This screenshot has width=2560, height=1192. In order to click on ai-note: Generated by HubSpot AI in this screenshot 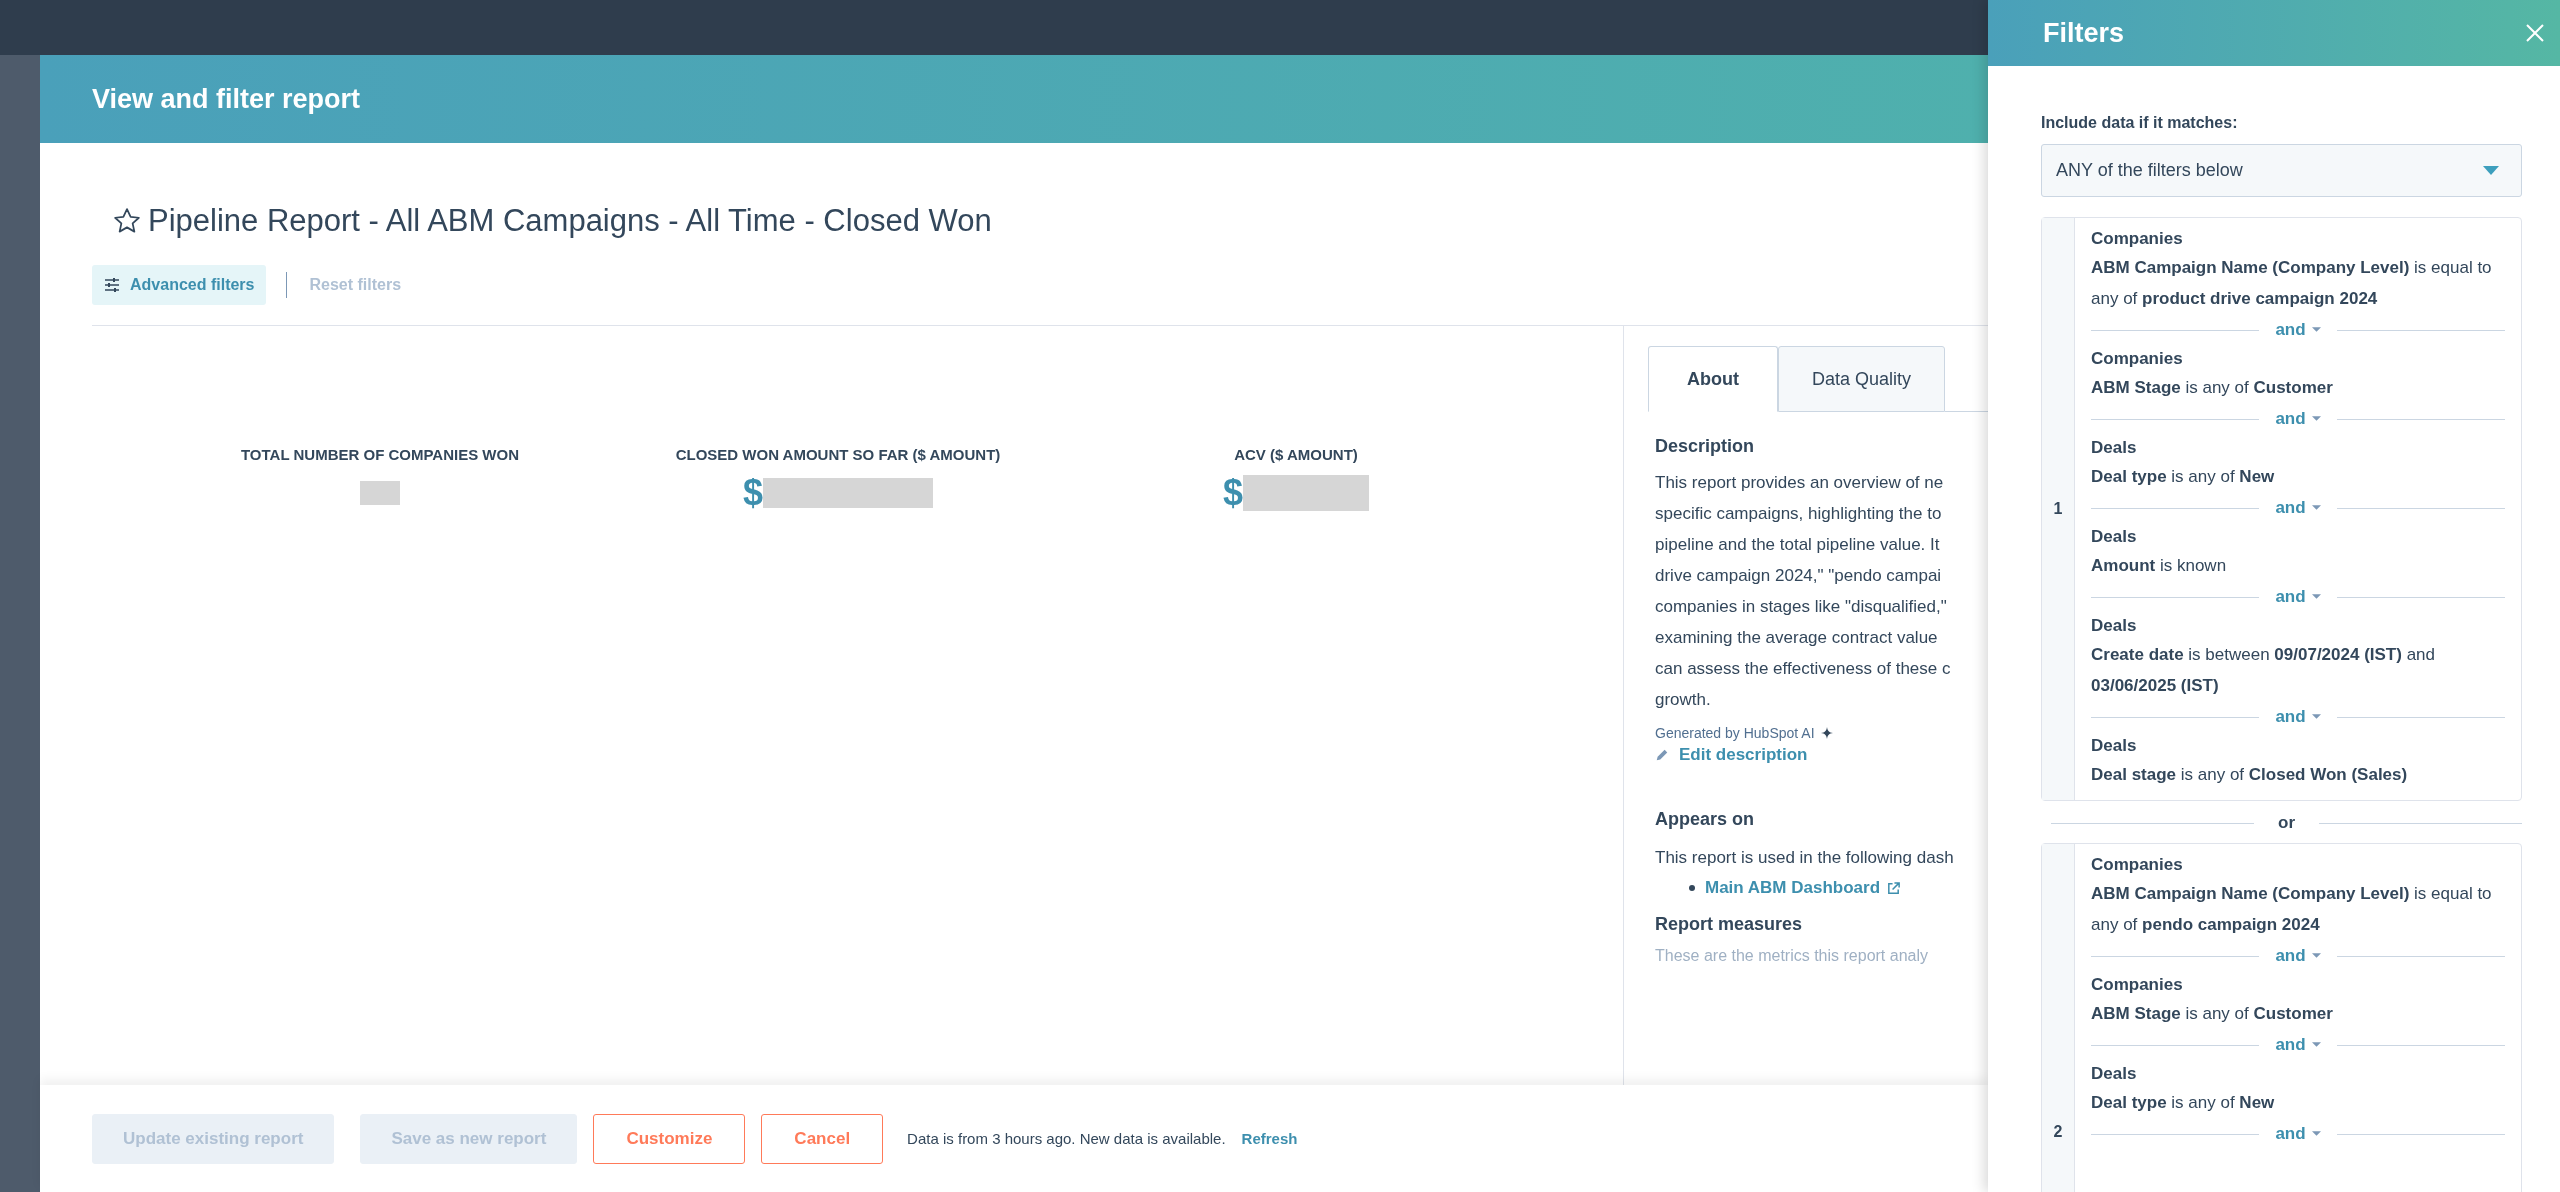, I will do `click(1735, 733)`.